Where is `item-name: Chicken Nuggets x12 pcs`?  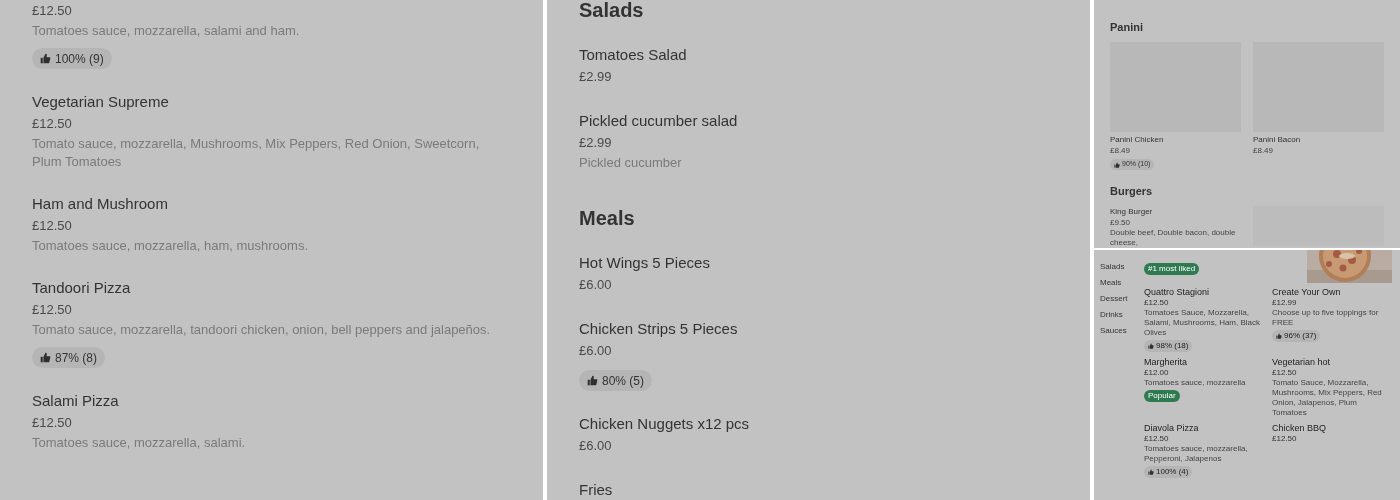 item-name: Chicken Nuggets x12 pcs is located at coordinates (818, 424).